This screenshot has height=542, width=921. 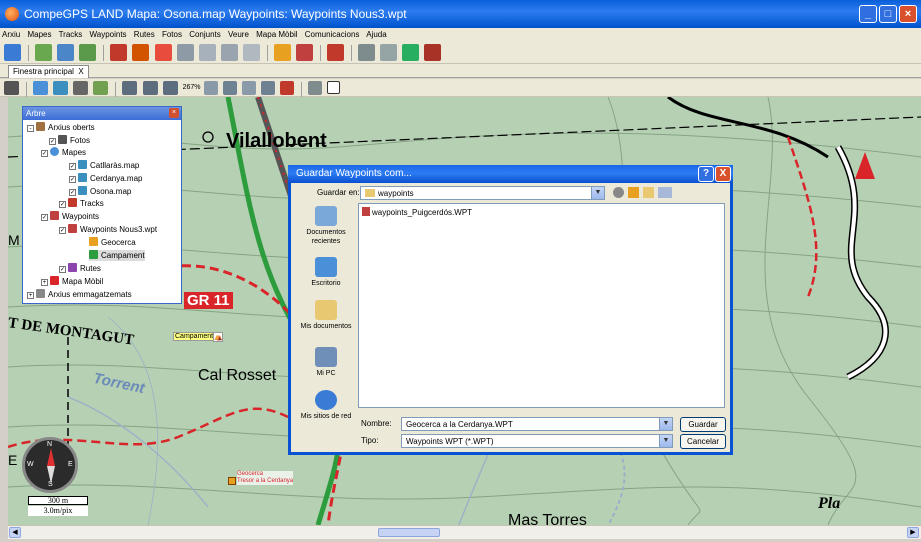 What do you see at coordinates (141, 52) in the screenshot?
I see `track-open-icon` at bounding box center [141, 52].